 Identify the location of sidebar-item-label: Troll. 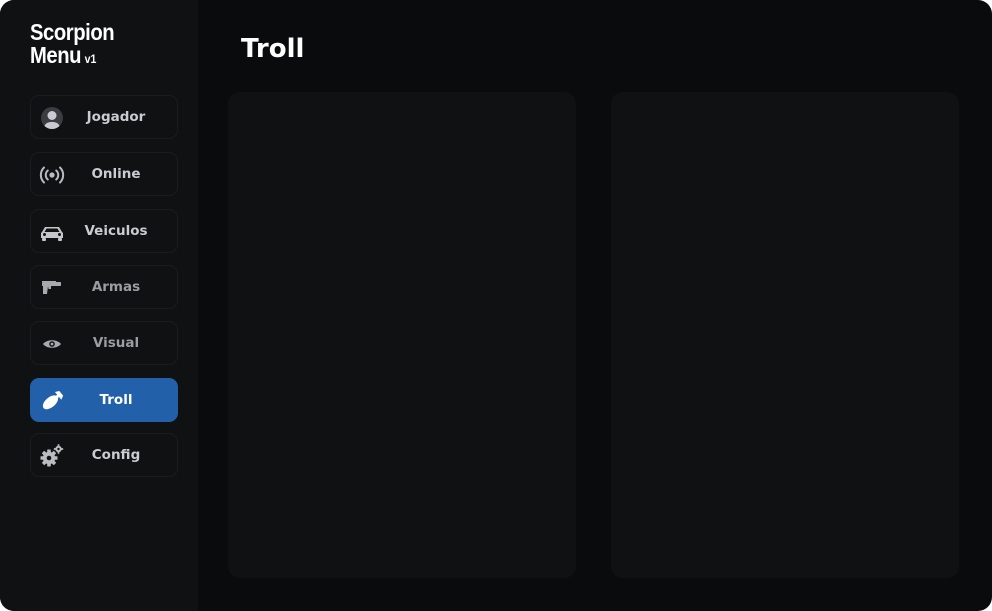
(116, 400).